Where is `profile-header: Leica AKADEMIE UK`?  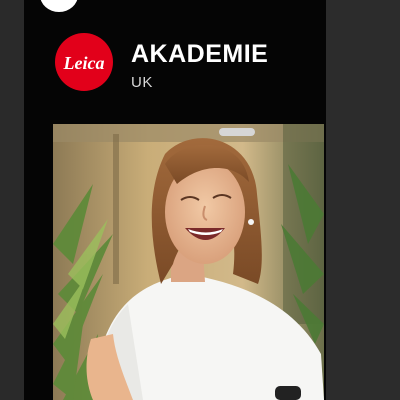
profile-header: Leica AKADEMIE UK is located at coordinates (182, 65).